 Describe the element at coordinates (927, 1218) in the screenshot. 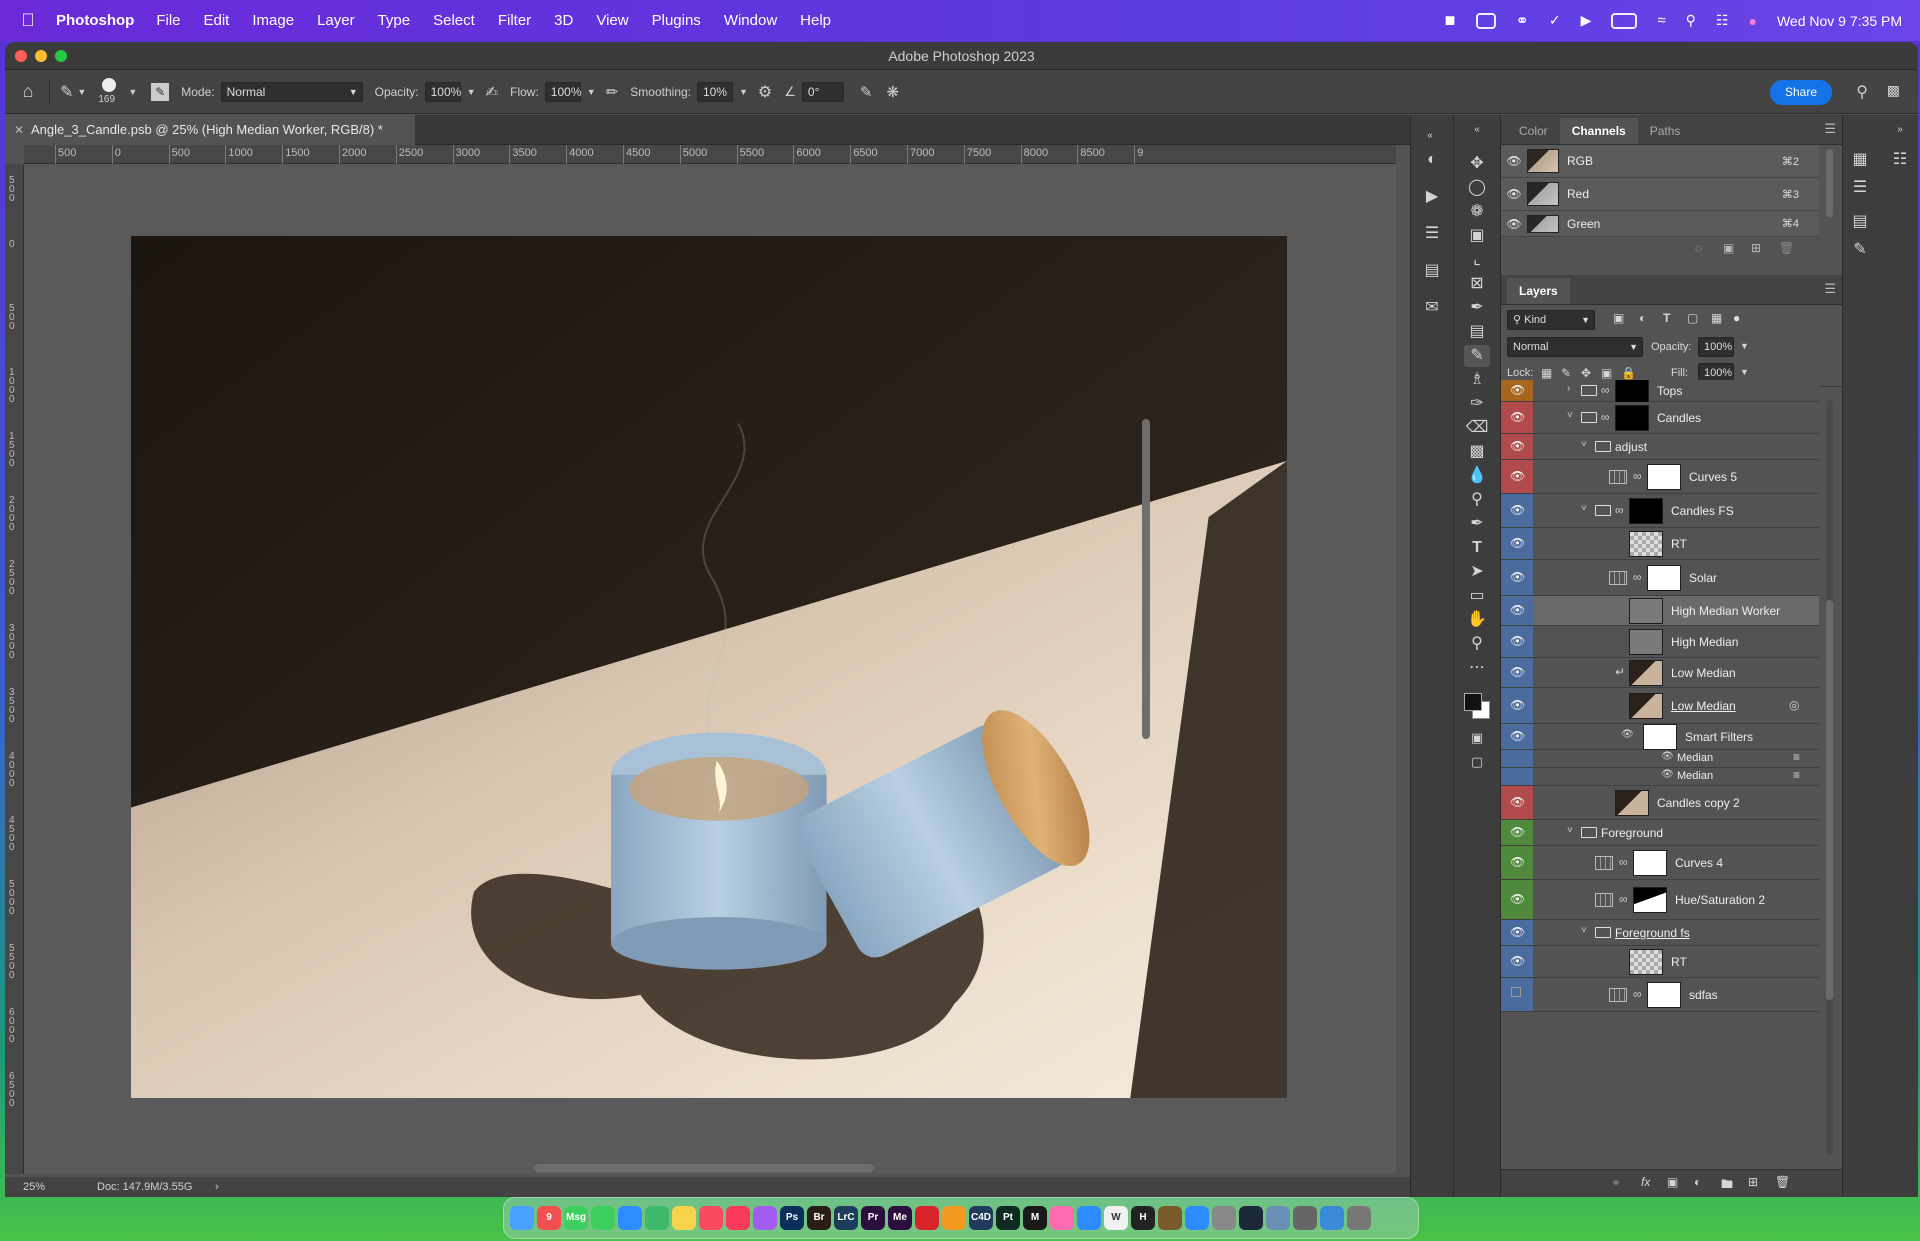

I see `dock-app-icon: Acrobat` at that location.